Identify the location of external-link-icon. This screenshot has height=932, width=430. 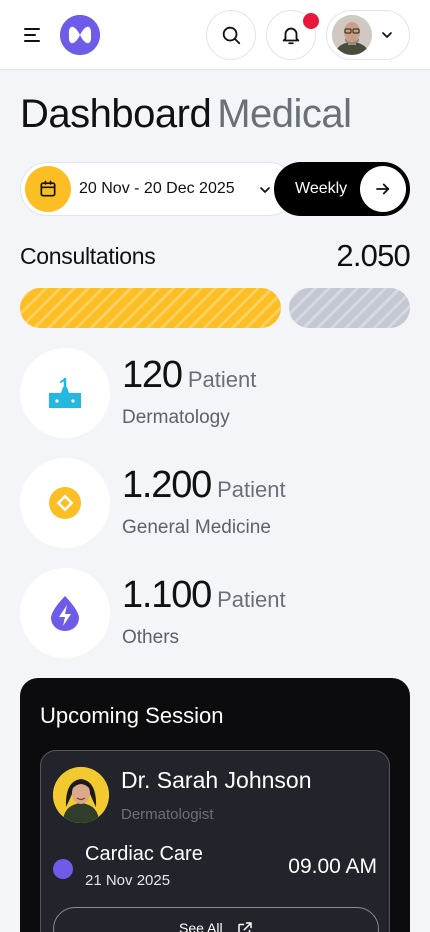
(245, 927).